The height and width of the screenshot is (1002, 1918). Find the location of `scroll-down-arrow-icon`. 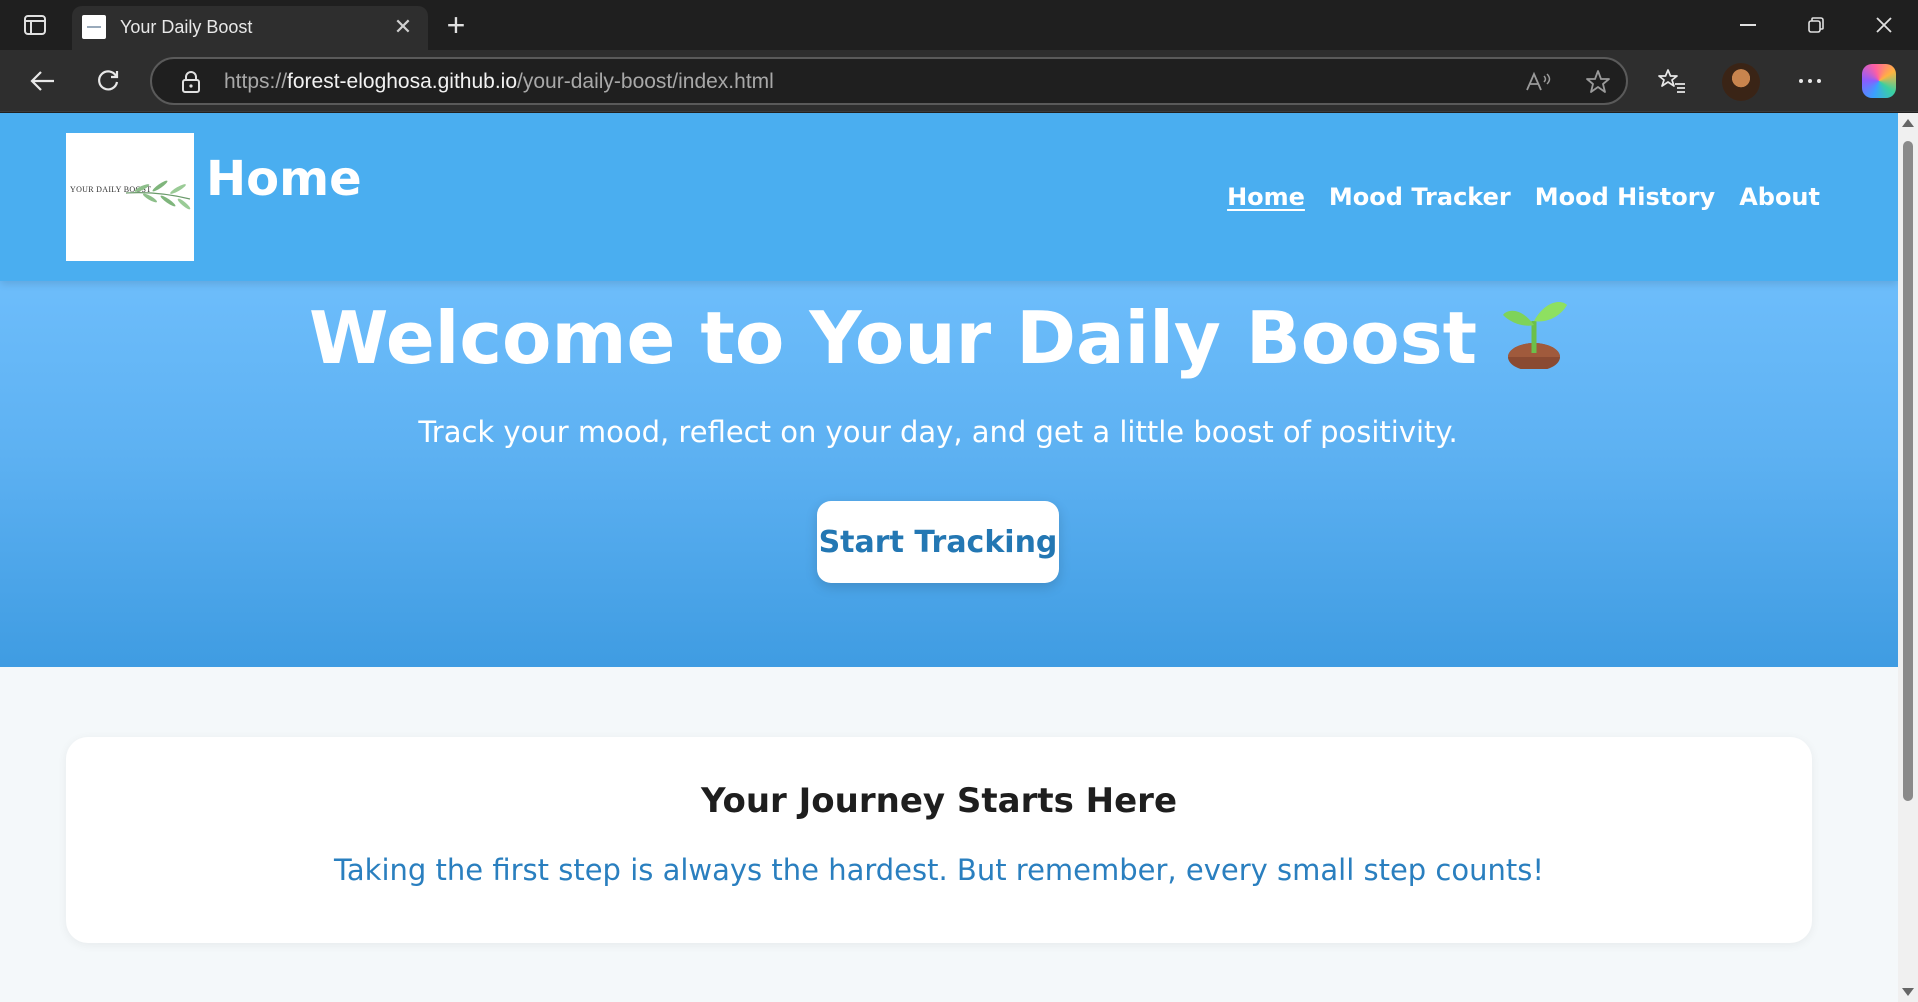

scroll-down-arrow-icon is located at coordinates (1908, 992).